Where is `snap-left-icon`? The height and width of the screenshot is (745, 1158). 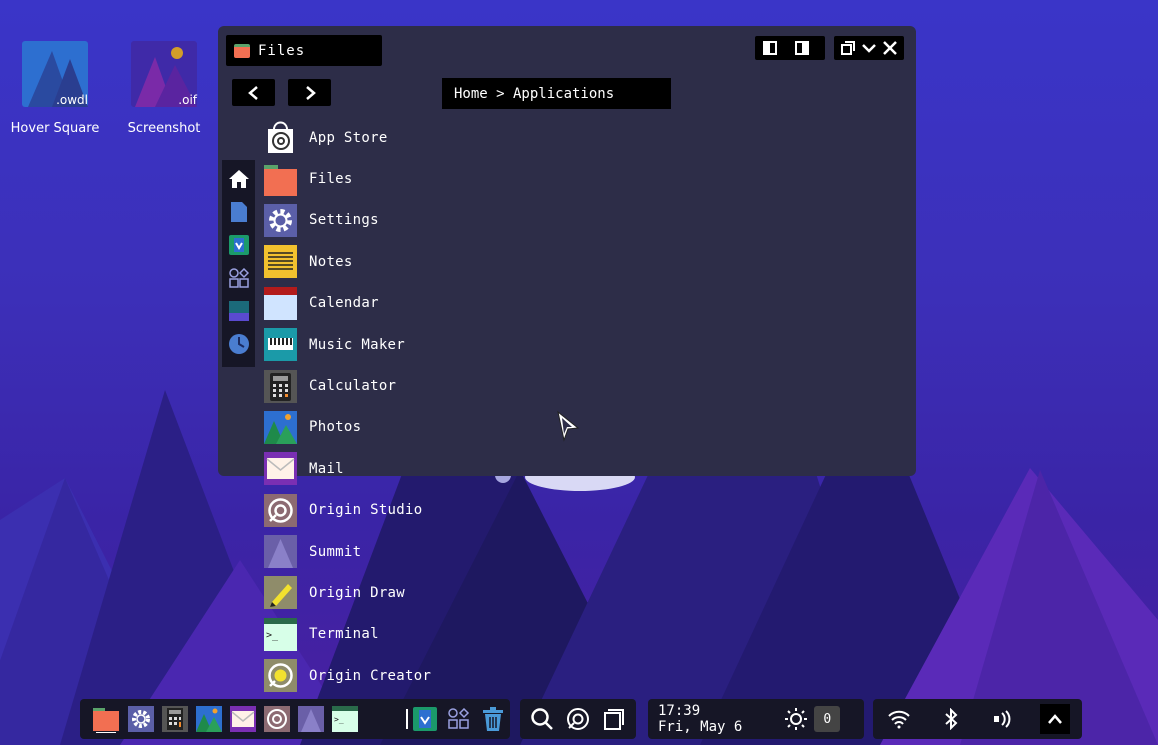
snap-left-icon is located at coordinates (770, 48).